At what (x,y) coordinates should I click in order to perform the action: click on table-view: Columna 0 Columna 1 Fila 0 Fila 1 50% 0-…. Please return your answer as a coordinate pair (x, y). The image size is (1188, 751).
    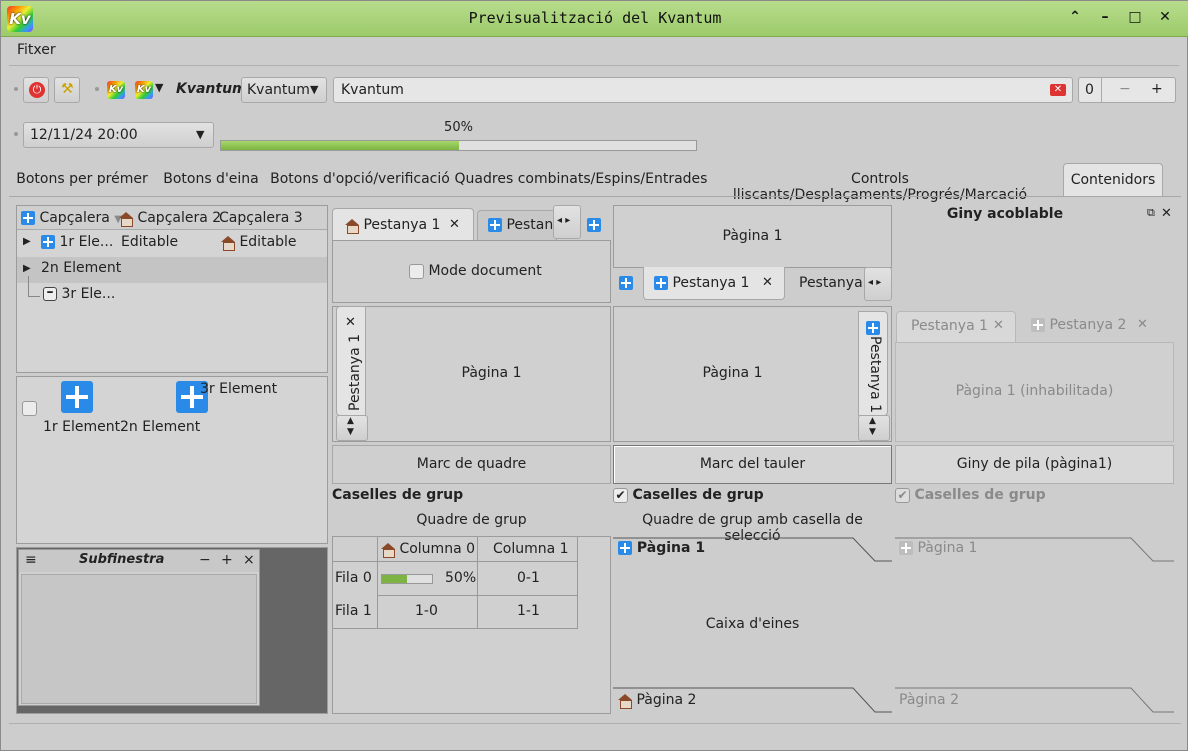
    Looking at the image, I should click on (471, 625).